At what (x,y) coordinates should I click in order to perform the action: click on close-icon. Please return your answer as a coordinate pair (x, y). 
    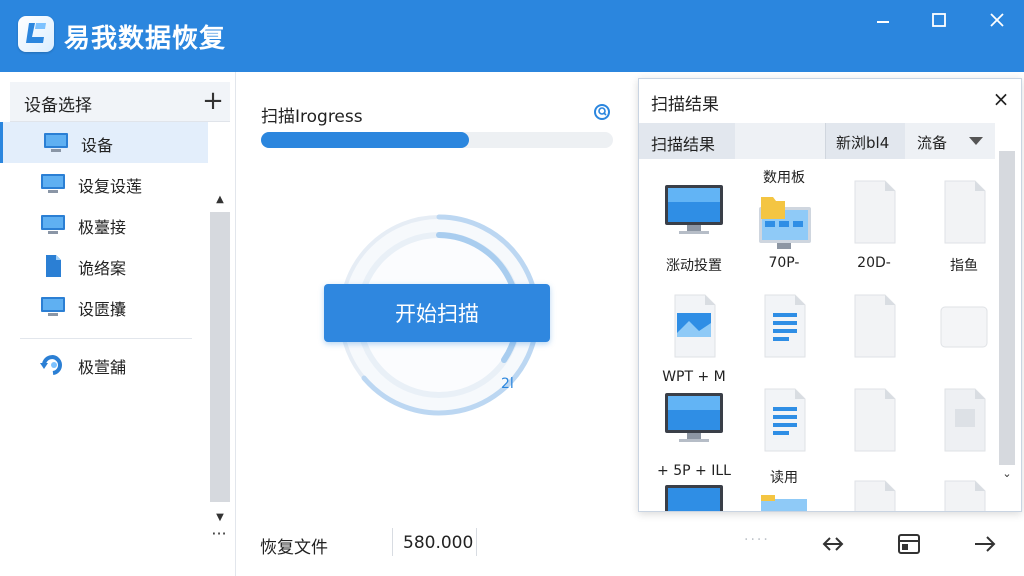
    Looking at the image, I should click on (997, 20).